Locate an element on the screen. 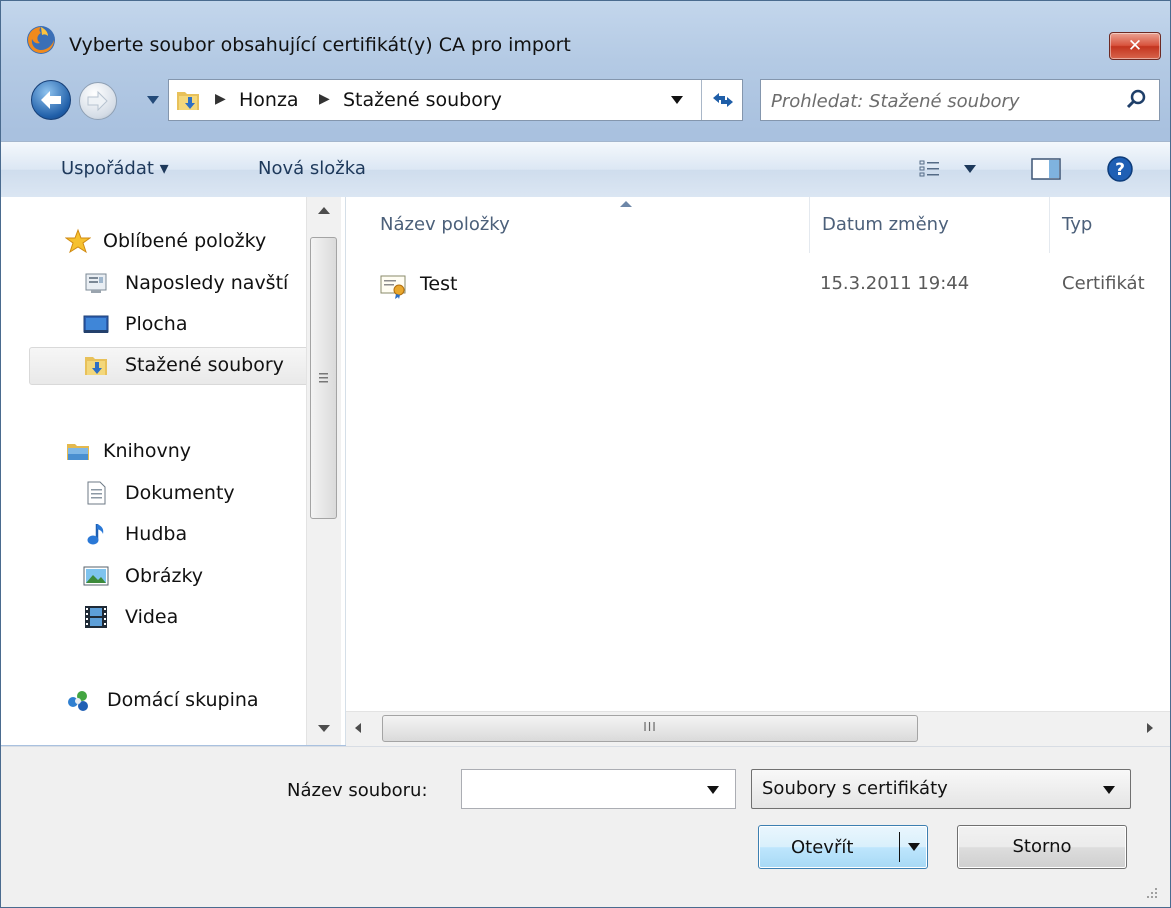 The image size is (1171, 908). nav-label: Videa is located at coordinates (152, 617).